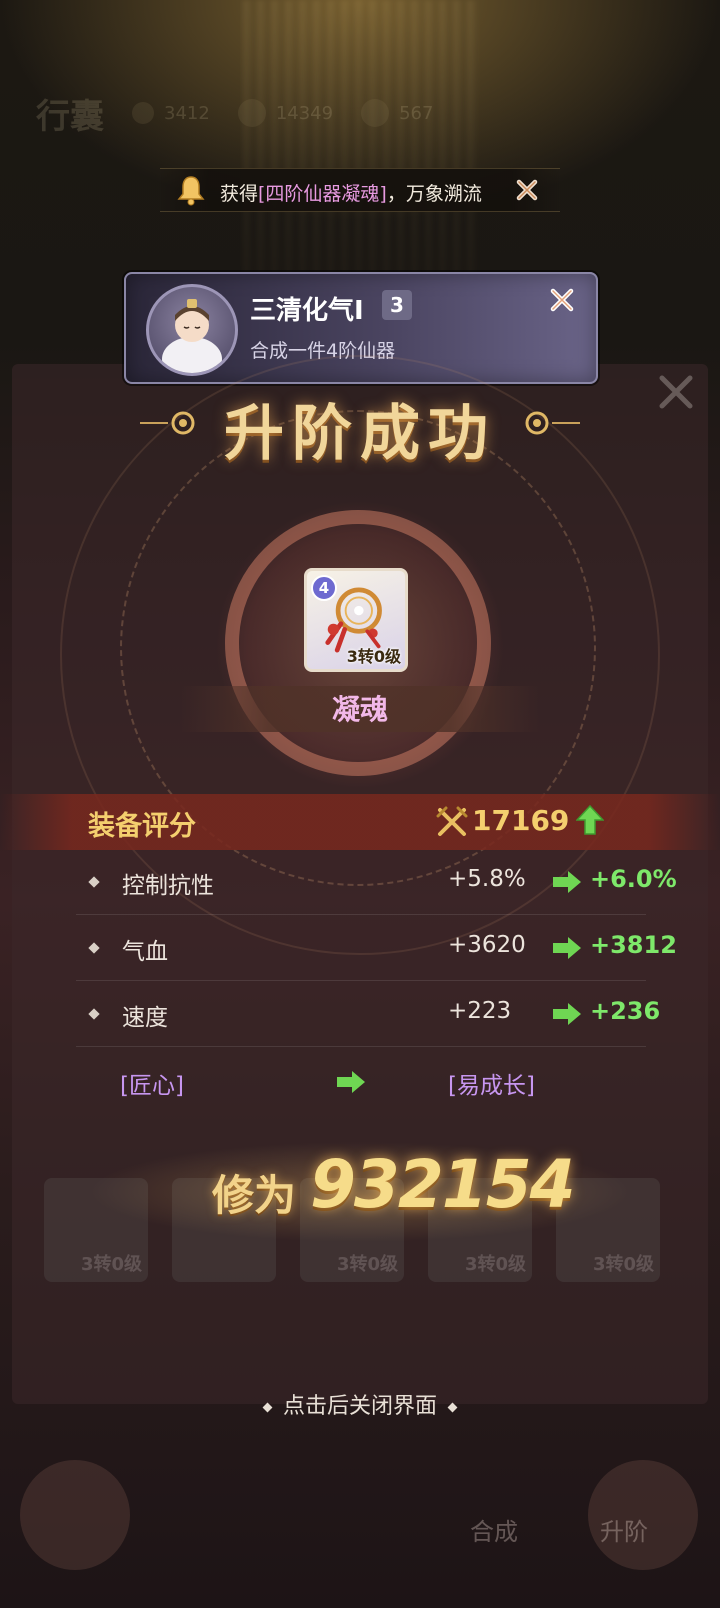  What do you see at coordinates (633, 879) in the screenshot?
I see `attribute-new-value: +6.0%` at bounding box center [633, 879].